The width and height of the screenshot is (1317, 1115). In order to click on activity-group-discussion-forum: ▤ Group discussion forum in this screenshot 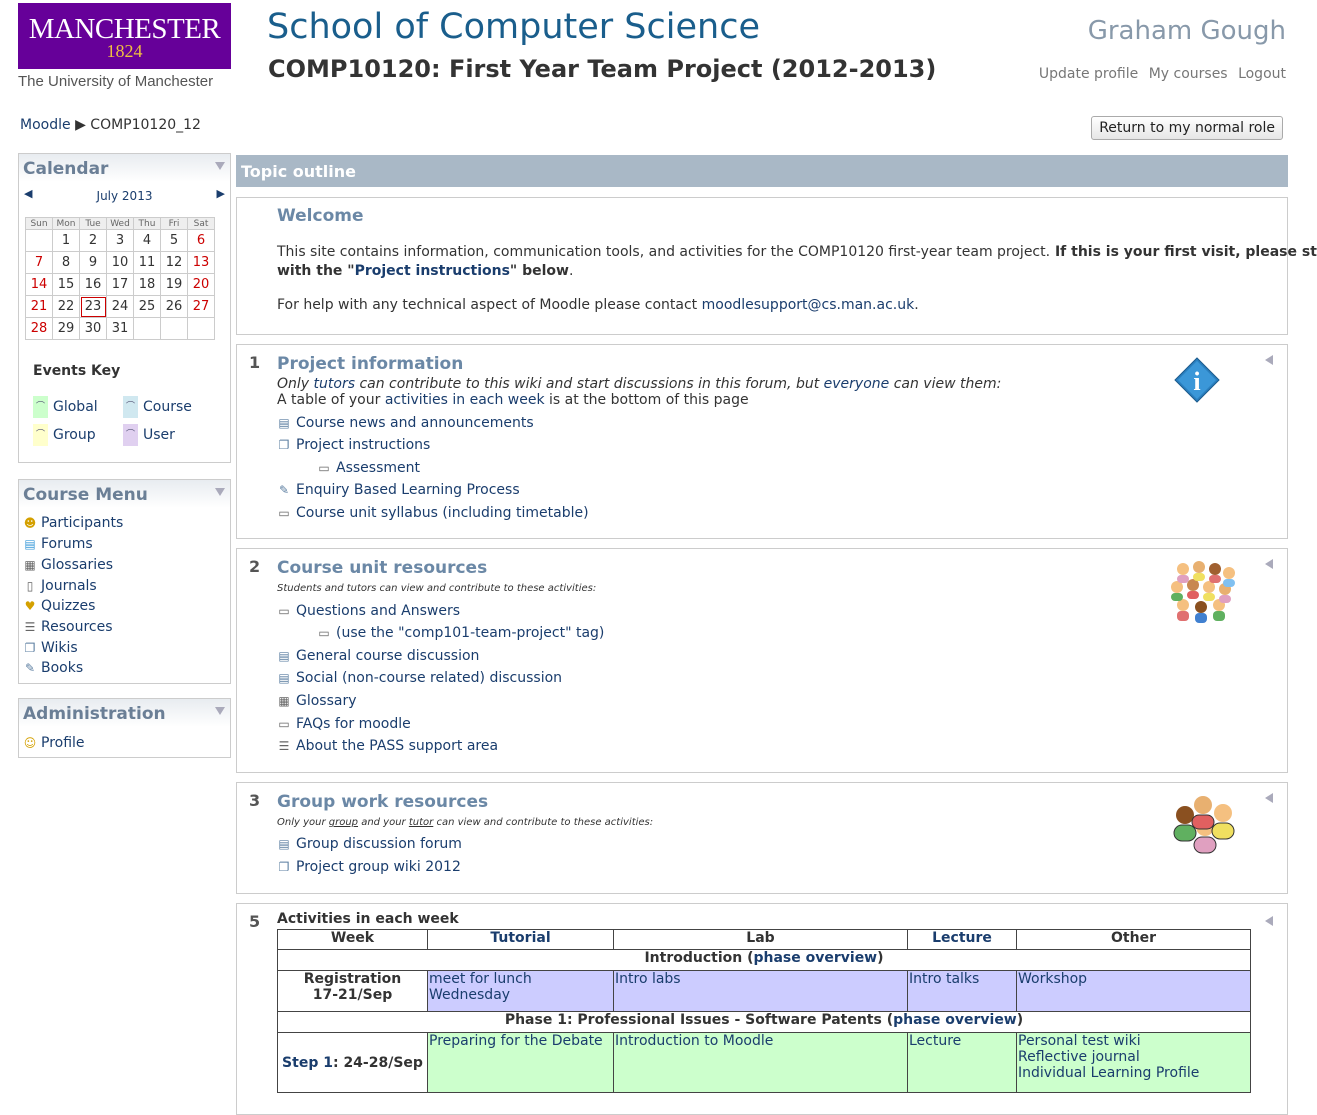, I will do `click(369, 844)`.